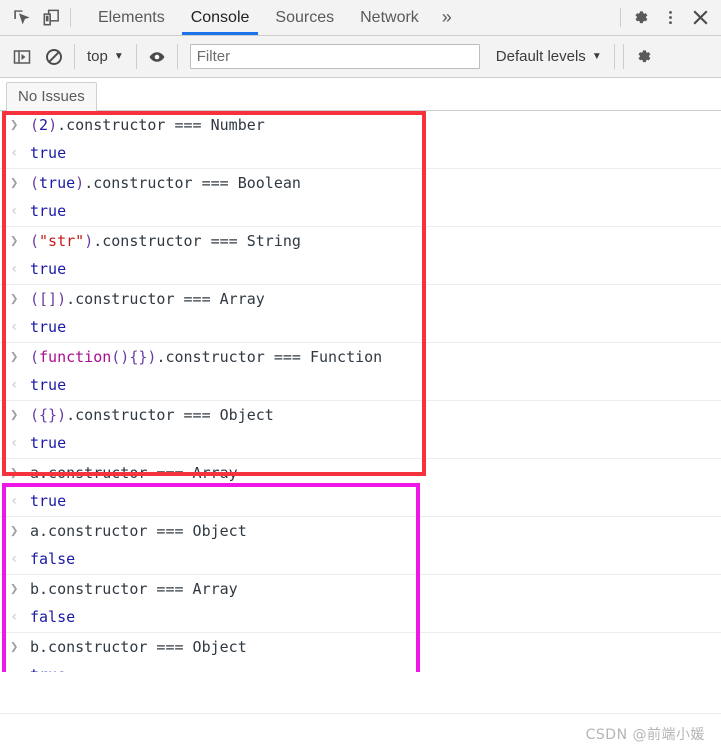 This screenshot has height=752, width=721. I want to click on log-levels-label: Default levels, so click(540, 56).